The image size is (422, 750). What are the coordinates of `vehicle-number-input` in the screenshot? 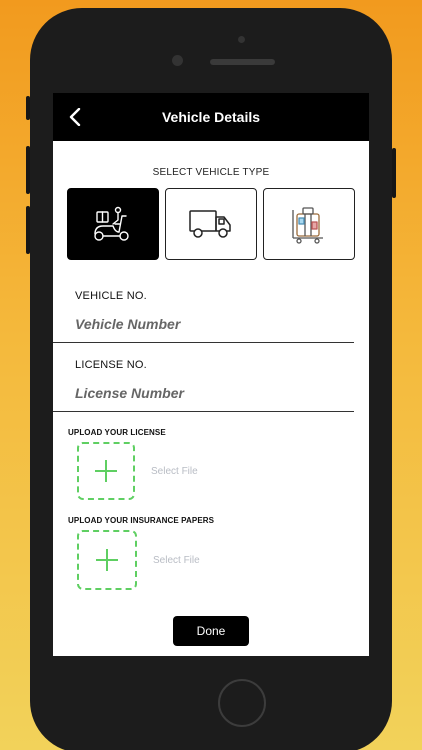 It's located at (214, 324).